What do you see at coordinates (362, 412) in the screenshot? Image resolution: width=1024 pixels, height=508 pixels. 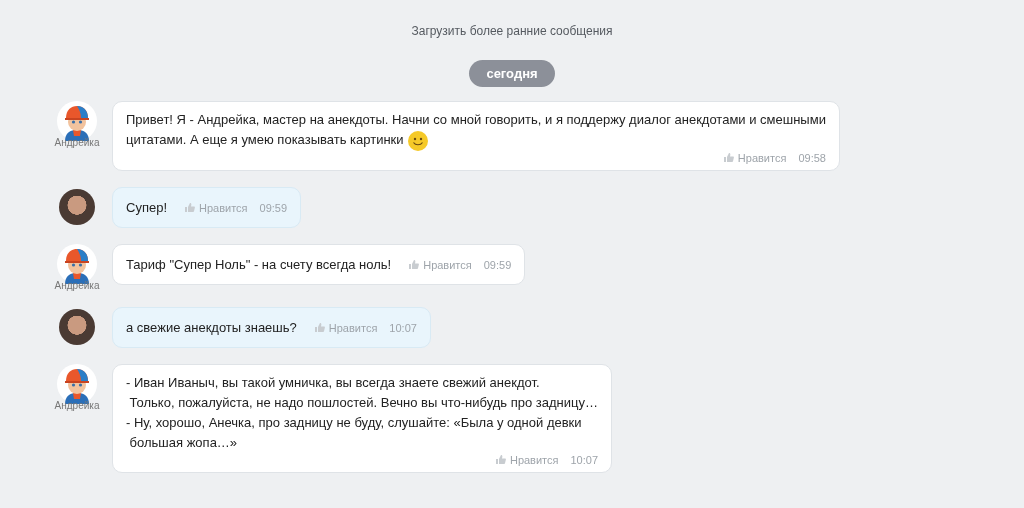 I see `message-text: - Иван Иваныч, вы такой умничка, вы всегда знаете свежий анекдот. Только, пожалуйста, не надо пошлостей. Вечно вы что-нибудь про задницу… - Ну, хорошо, Анечка, про задницу не буду, слушайте: «Была у одной девки большая жопа…»` at bounding box center [362, 412].